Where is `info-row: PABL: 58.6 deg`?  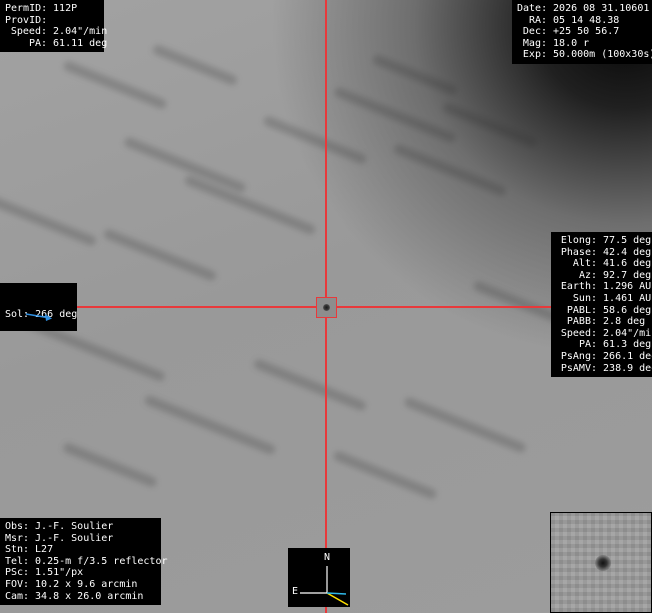
info-row: PABL: 58.6 deg is located at coordinates (603, 310).